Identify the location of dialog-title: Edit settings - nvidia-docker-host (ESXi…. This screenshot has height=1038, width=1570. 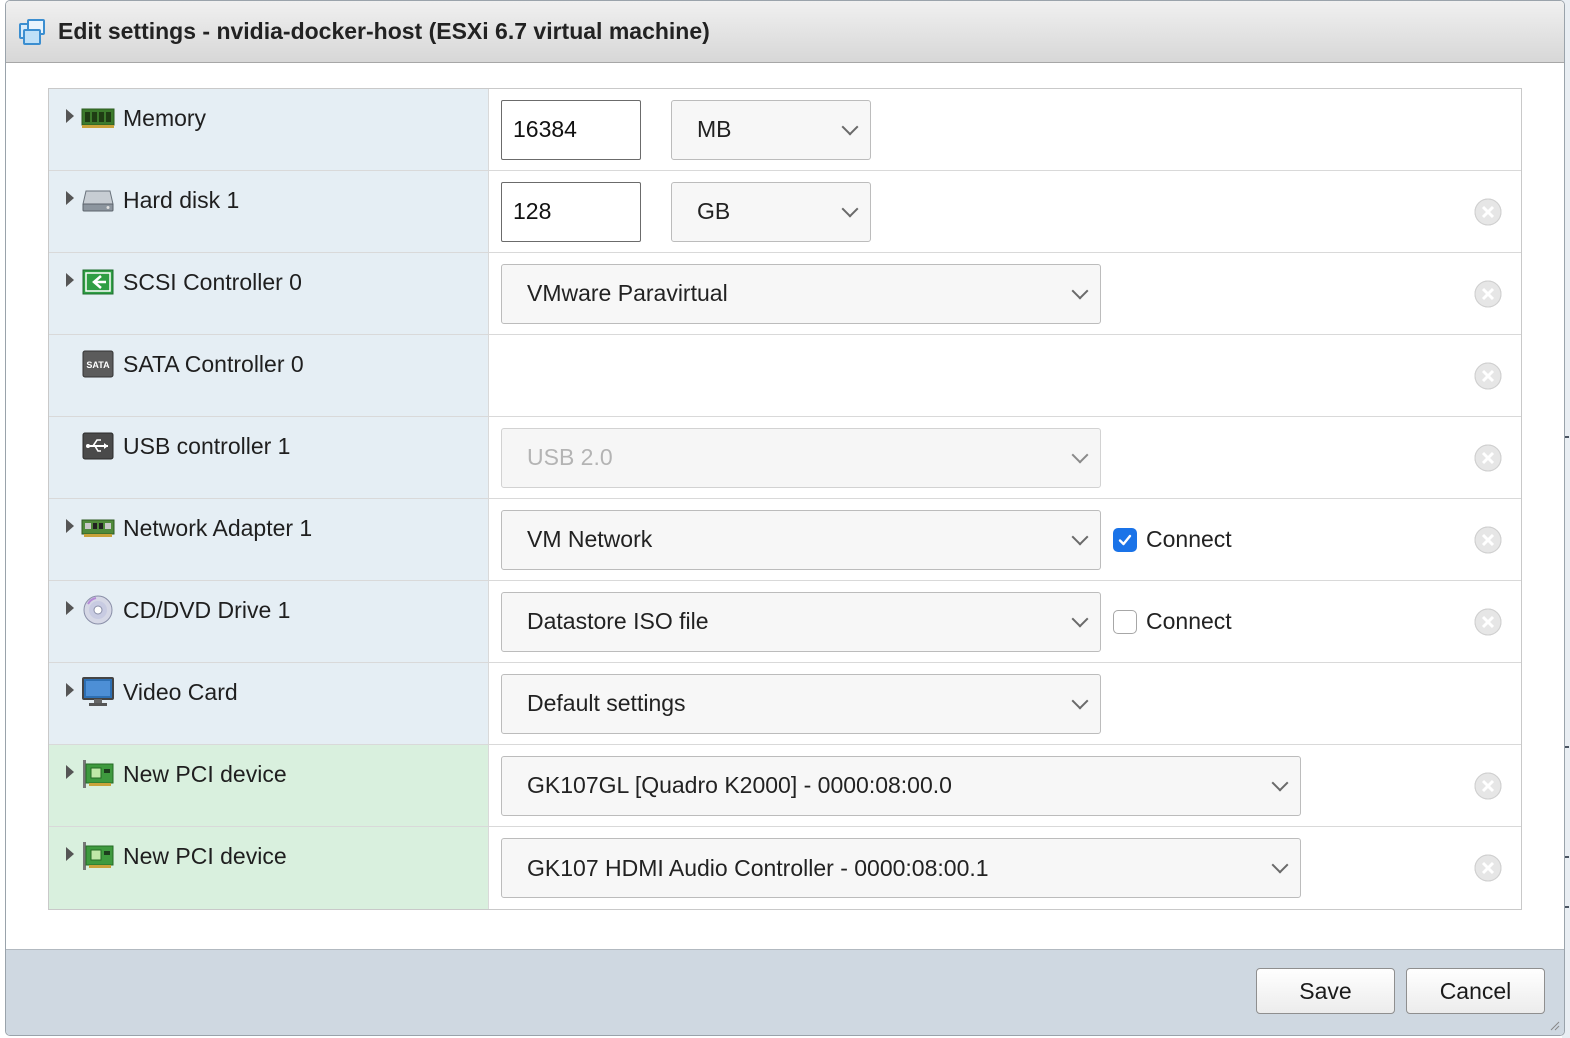
(384, 31).